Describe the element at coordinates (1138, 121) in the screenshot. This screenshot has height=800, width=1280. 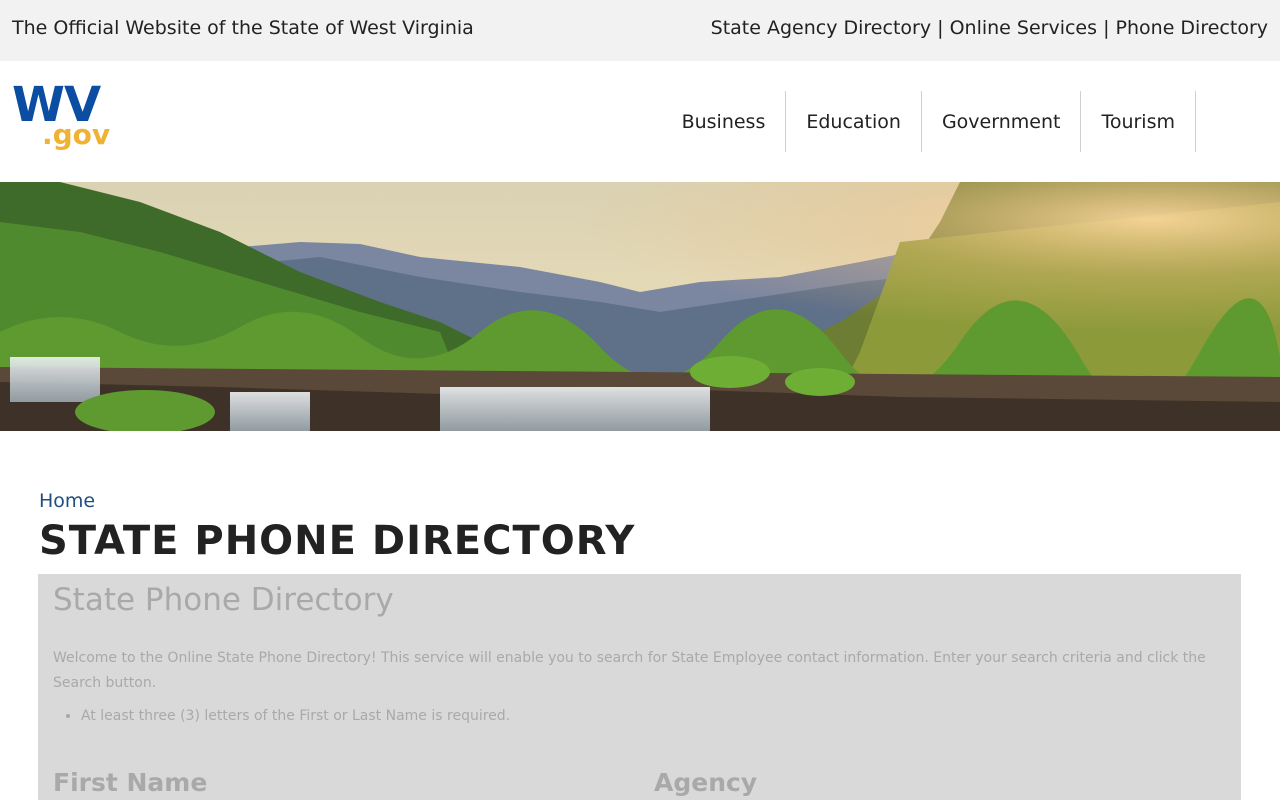
I see `nav-item-tourism: Tourism` at that location.